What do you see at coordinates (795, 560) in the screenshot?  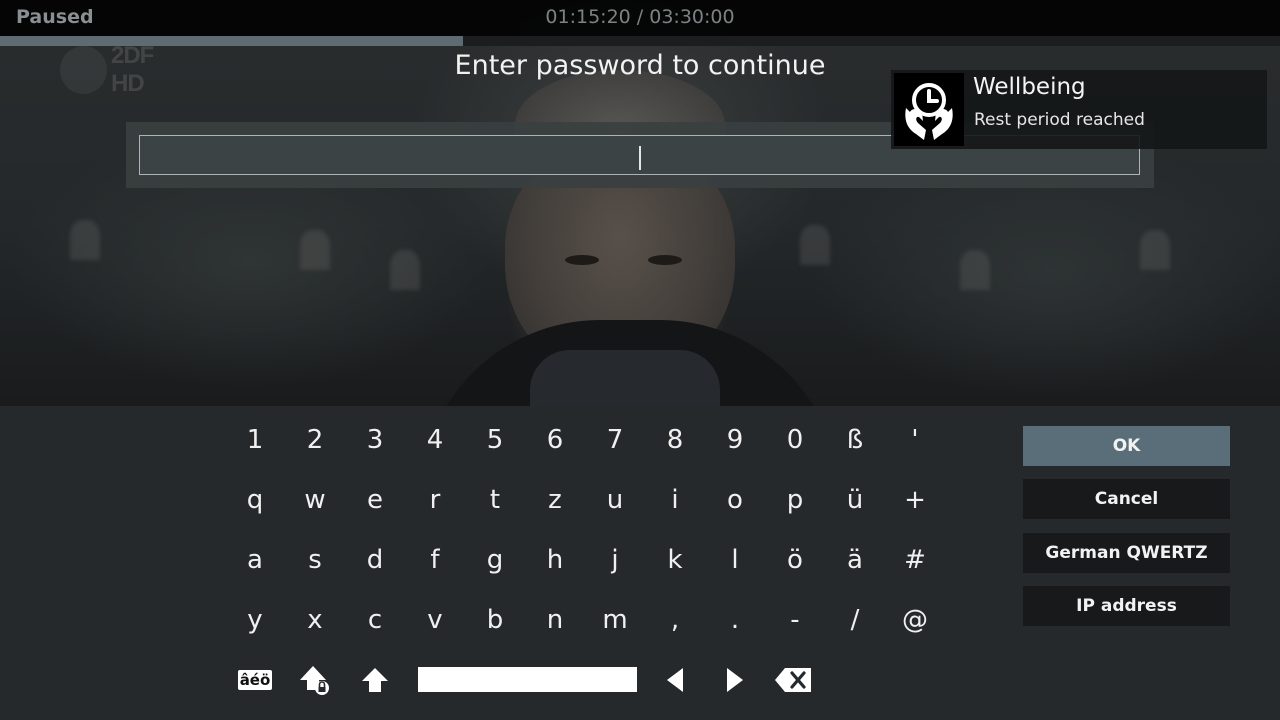 I see `key: ö` at bounding box center [795, 560].